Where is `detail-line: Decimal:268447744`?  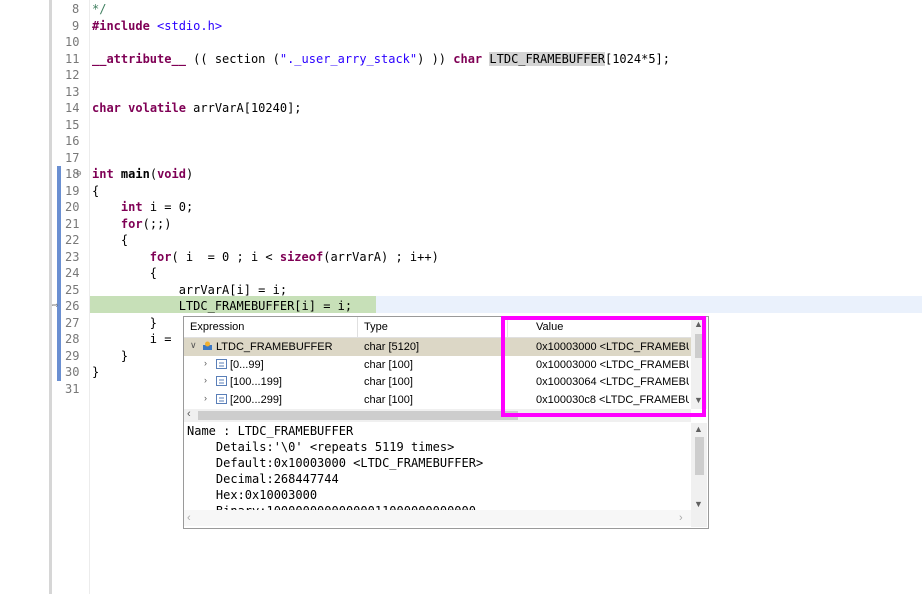
detail-line: Decimal:268447744 is located at coordinates (263, 479).